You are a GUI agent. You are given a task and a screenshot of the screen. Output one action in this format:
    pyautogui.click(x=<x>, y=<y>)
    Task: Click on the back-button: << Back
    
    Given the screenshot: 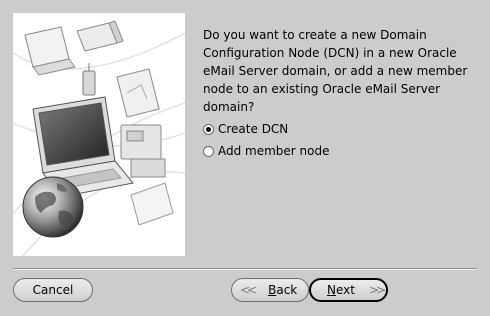 What is the action you would take?
    pyautogui.click(x=270, y=290)
    